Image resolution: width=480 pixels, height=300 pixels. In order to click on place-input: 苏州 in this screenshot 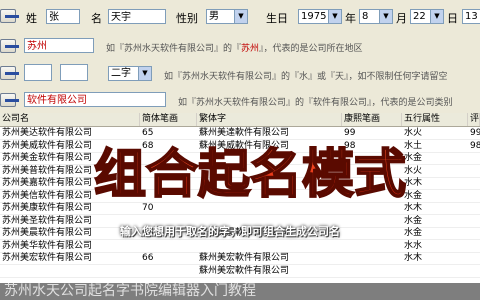, I will do `click(59, 45)`.